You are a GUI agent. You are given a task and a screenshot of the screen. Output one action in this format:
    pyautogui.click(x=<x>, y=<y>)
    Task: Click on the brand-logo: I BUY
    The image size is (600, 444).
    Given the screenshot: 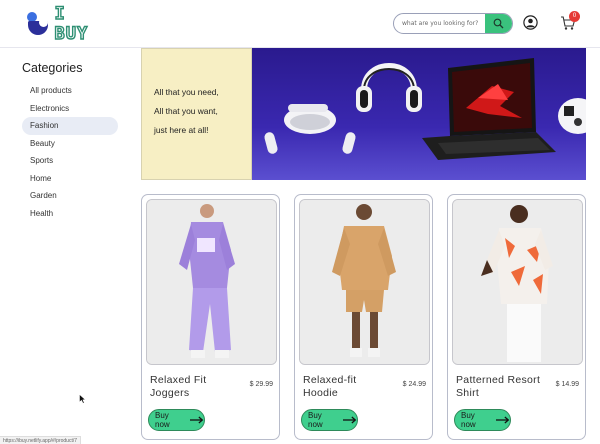 What is the action you would take?
    pyautogui.click(x=67, y=24)
    